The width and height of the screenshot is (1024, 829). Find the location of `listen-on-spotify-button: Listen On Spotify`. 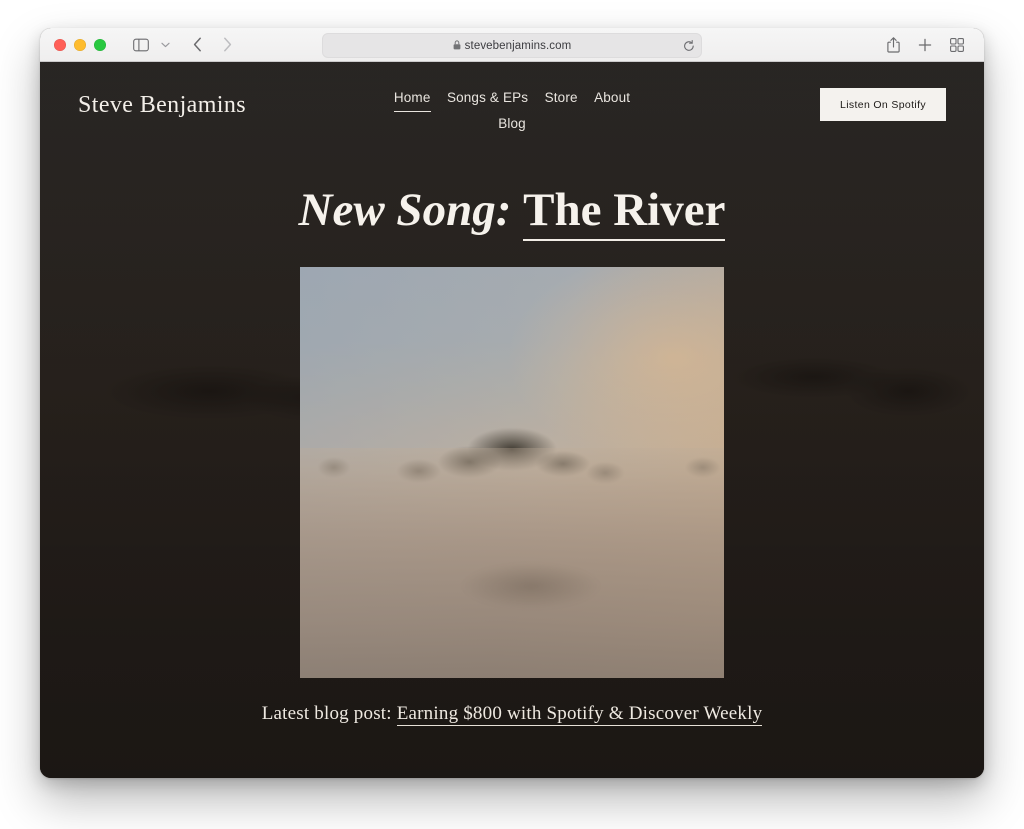

listen-on-spotify-button: Listen On Spotify is located at coordinates (883, 104).